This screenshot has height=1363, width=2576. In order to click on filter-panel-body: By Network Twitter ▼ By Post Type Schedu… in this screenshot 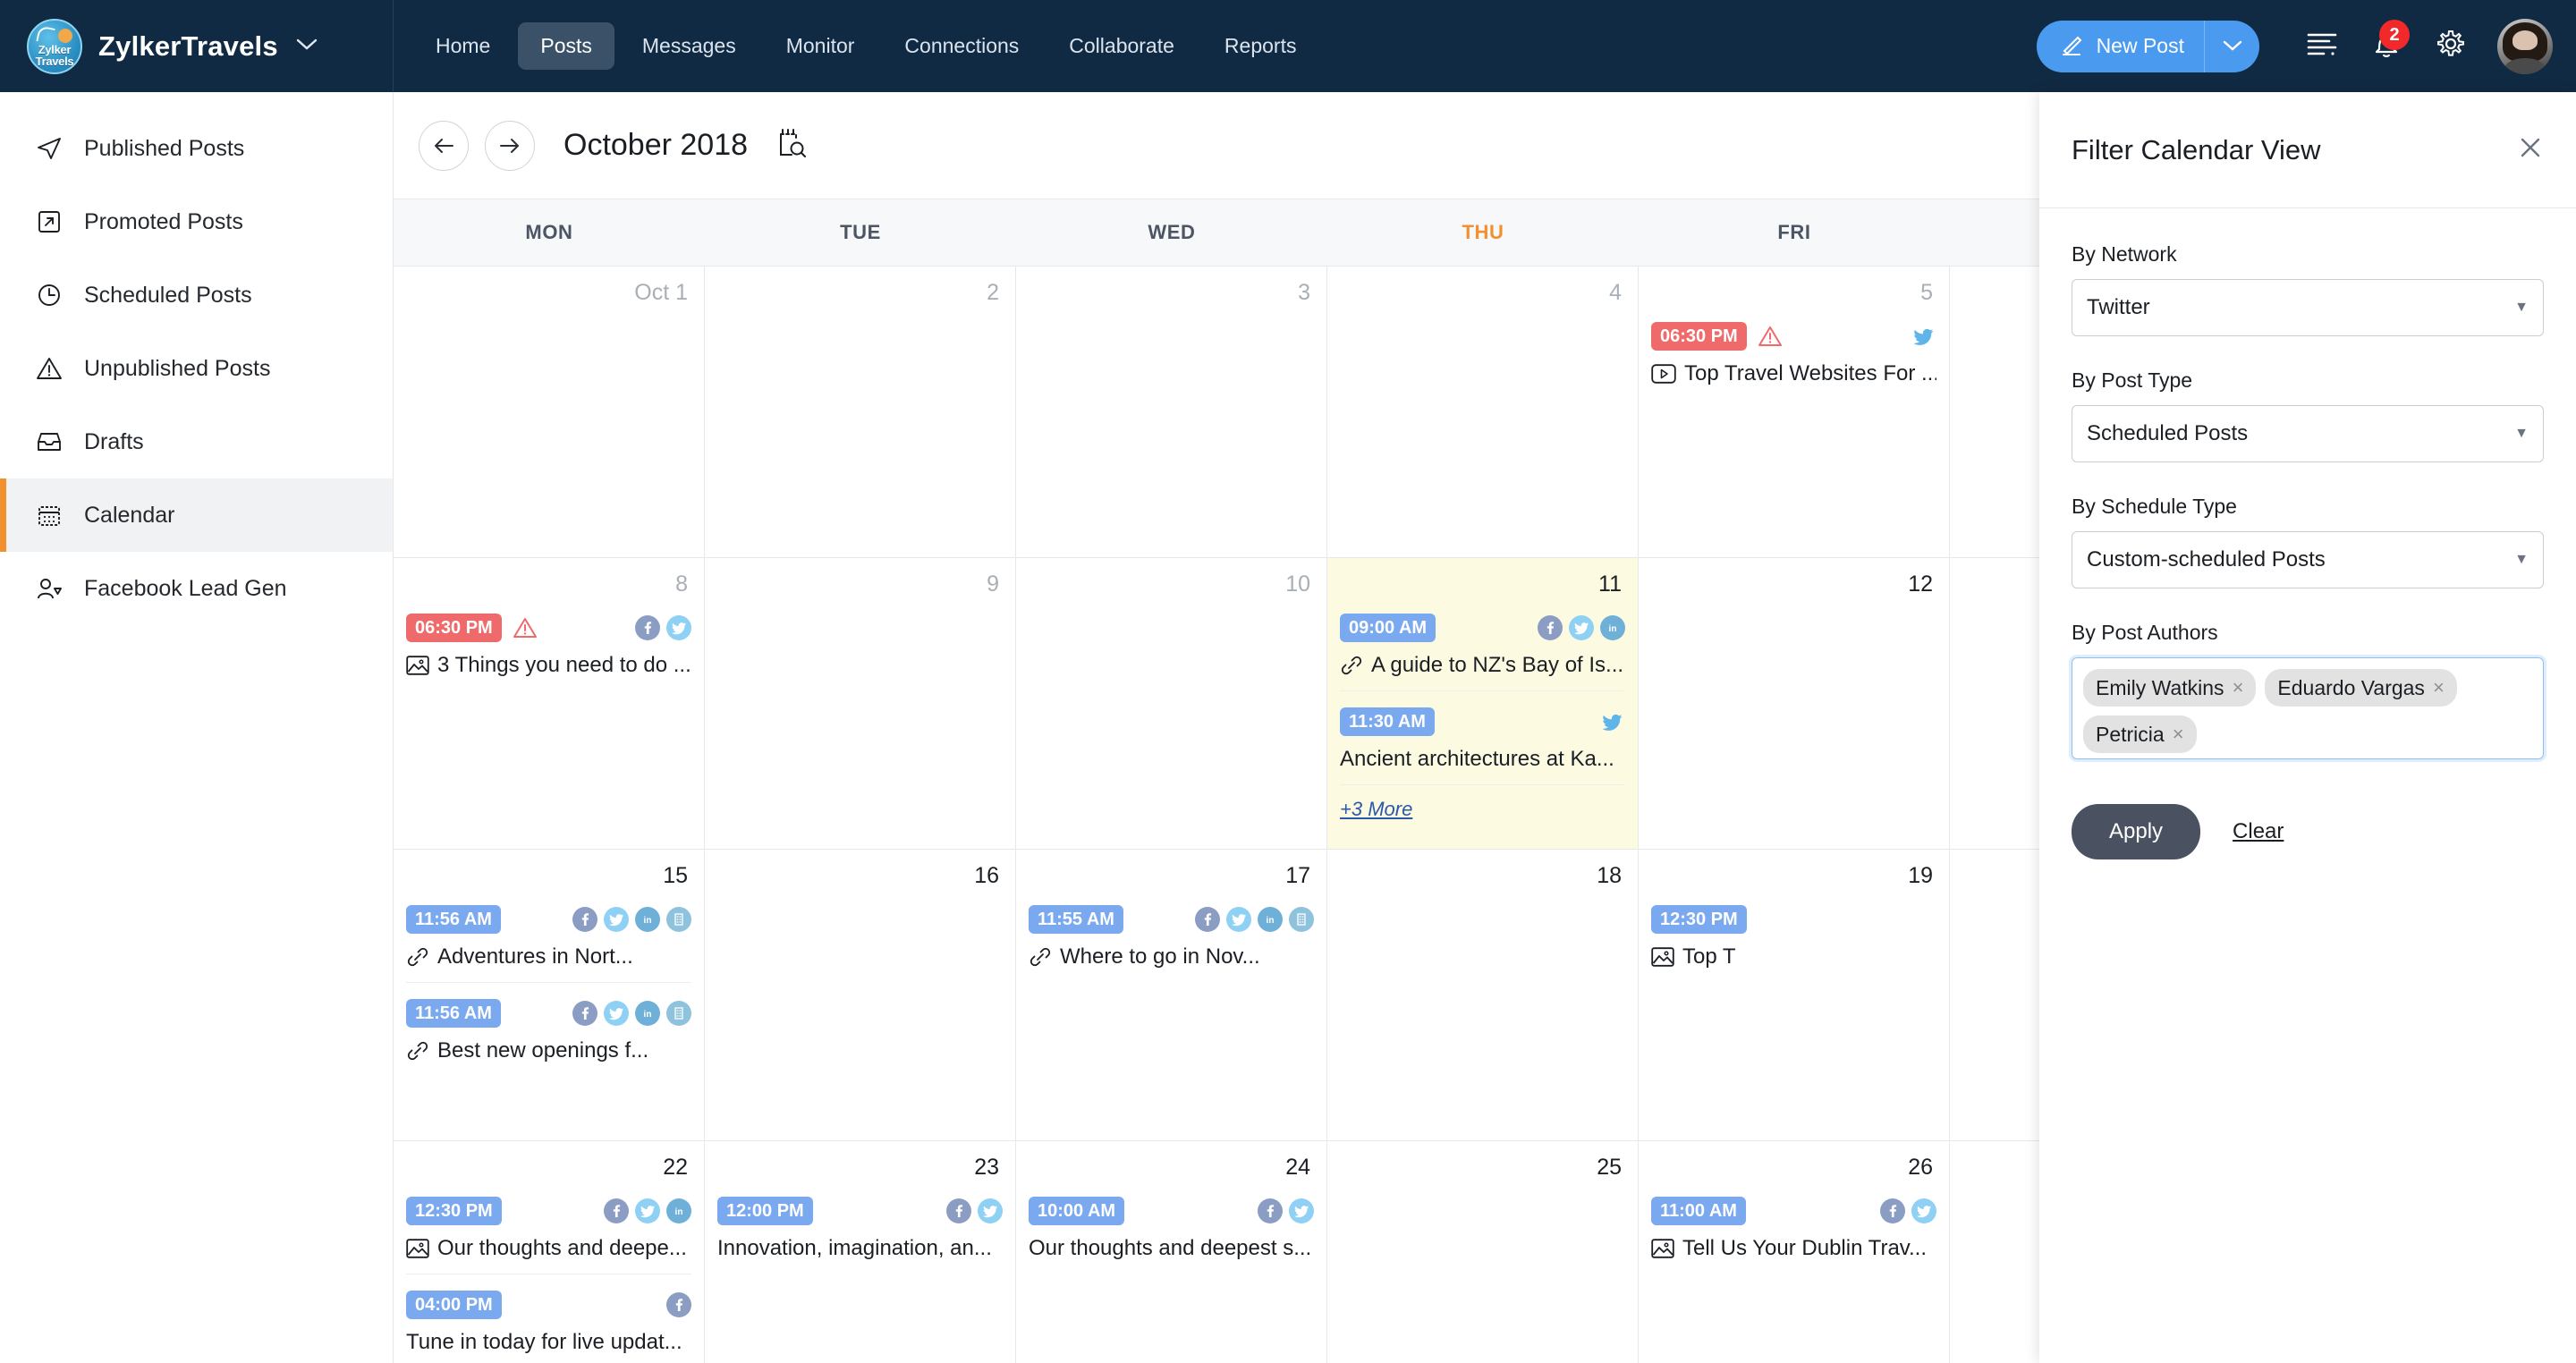, I will do `click(2307, 533)`.